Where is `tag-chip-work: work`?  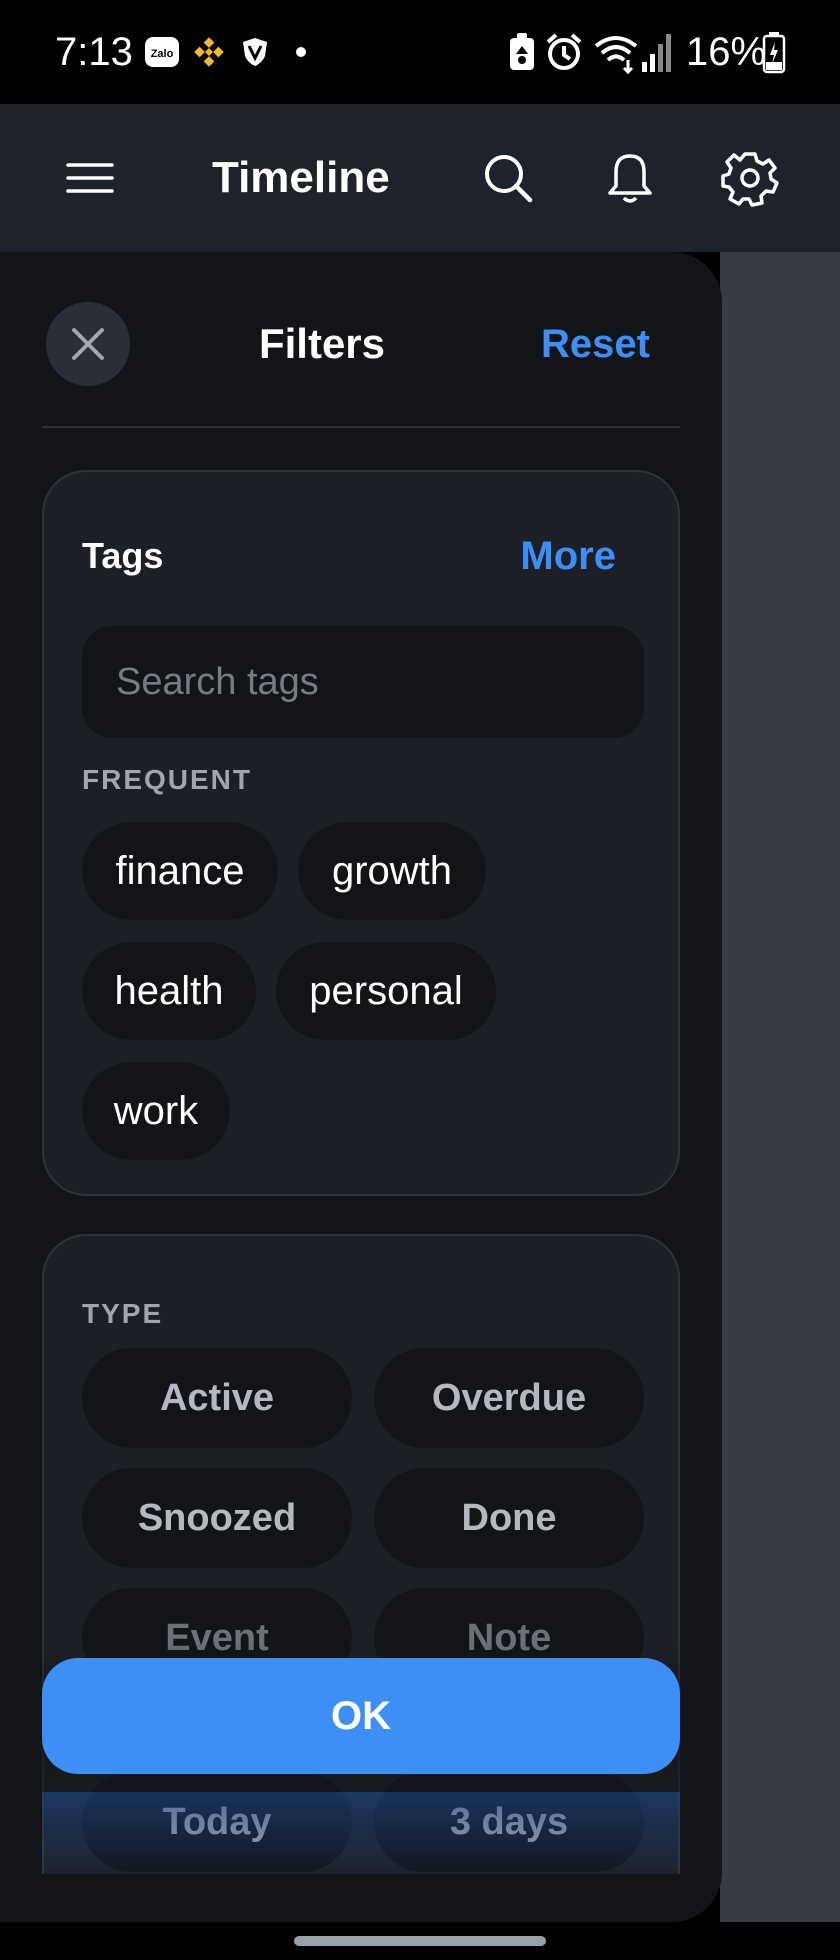
tag-chip-work: work is located at coordinates (156, 1111).